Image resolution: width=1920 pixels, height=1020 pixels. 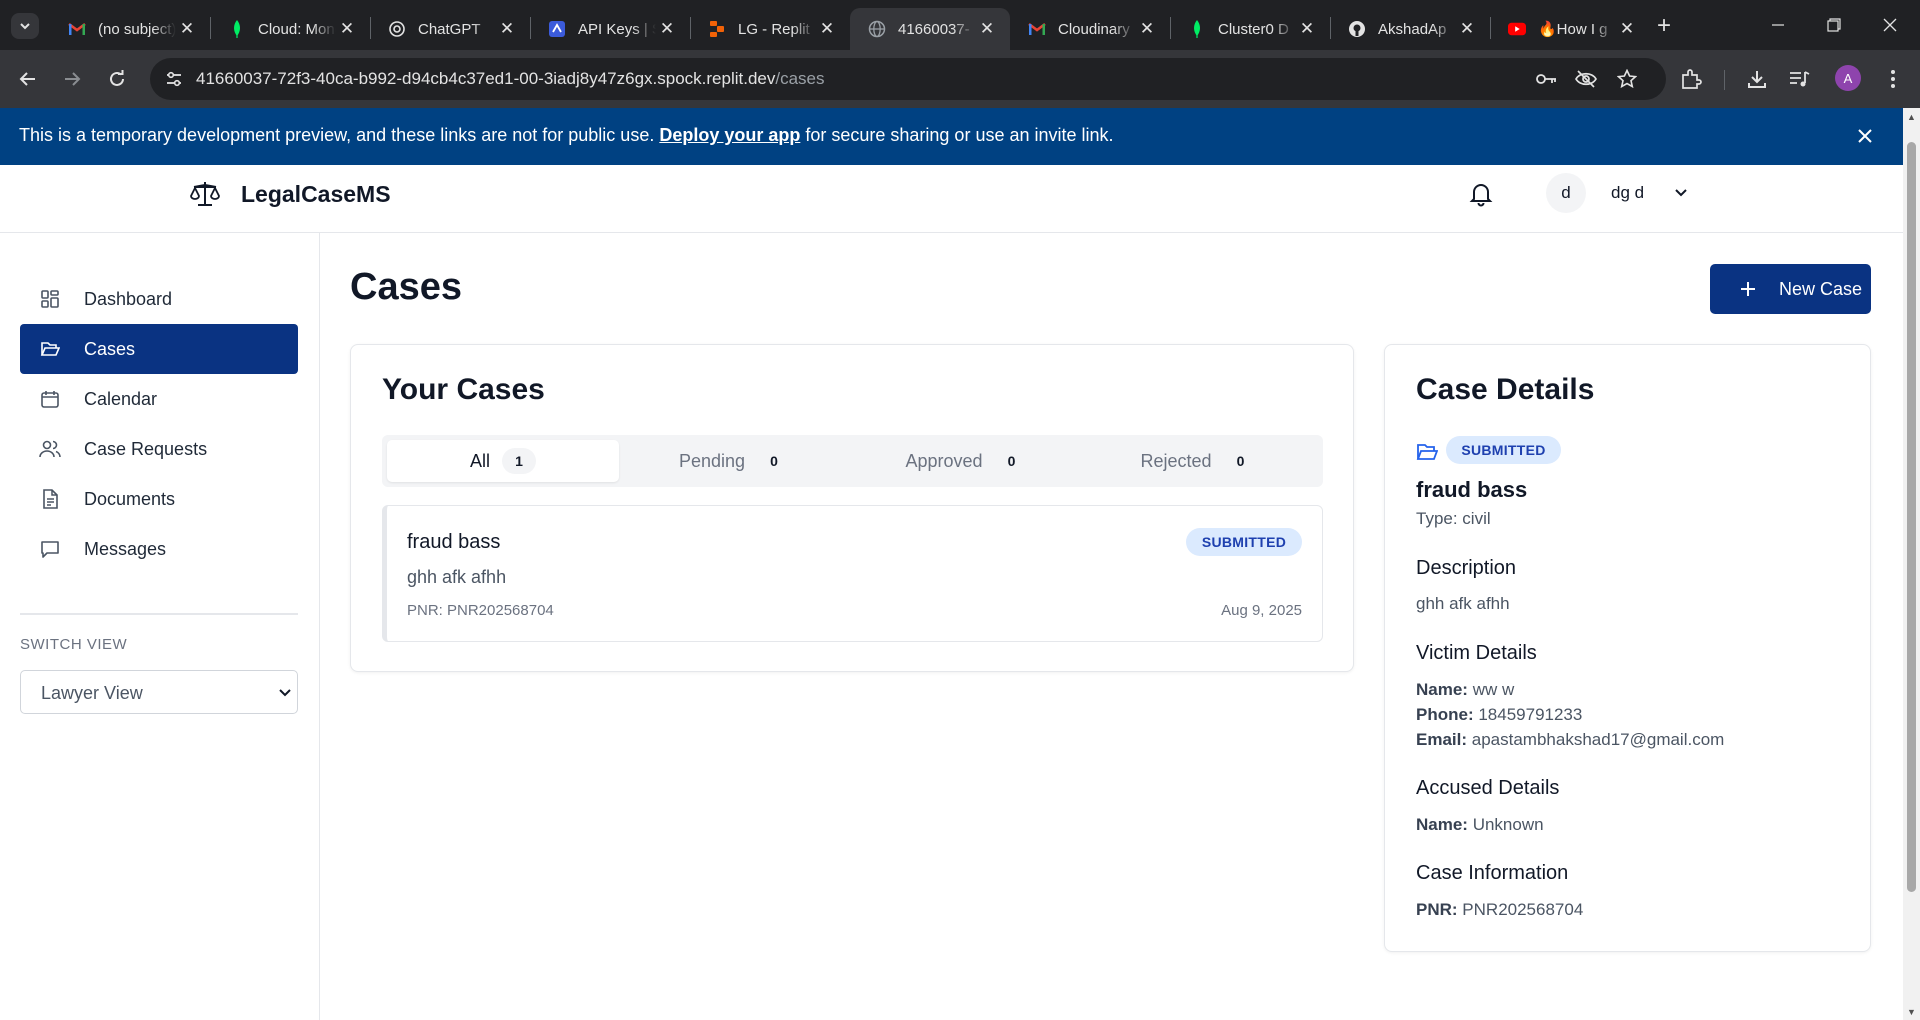 I want to click on sidebar-item-cases: Cases, so click(x=159, y=349).